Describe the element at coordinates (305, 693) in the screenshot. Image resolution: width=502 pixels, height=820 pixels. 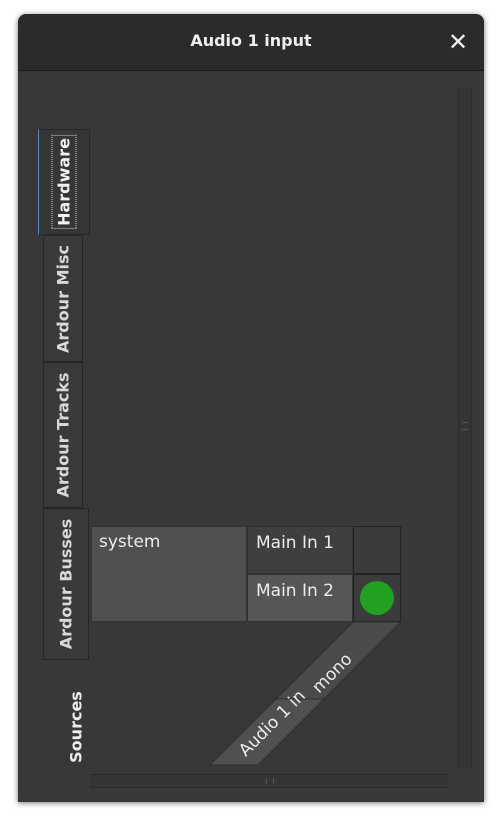
I see `destination-labels: mono Audio 1 in` at that location.